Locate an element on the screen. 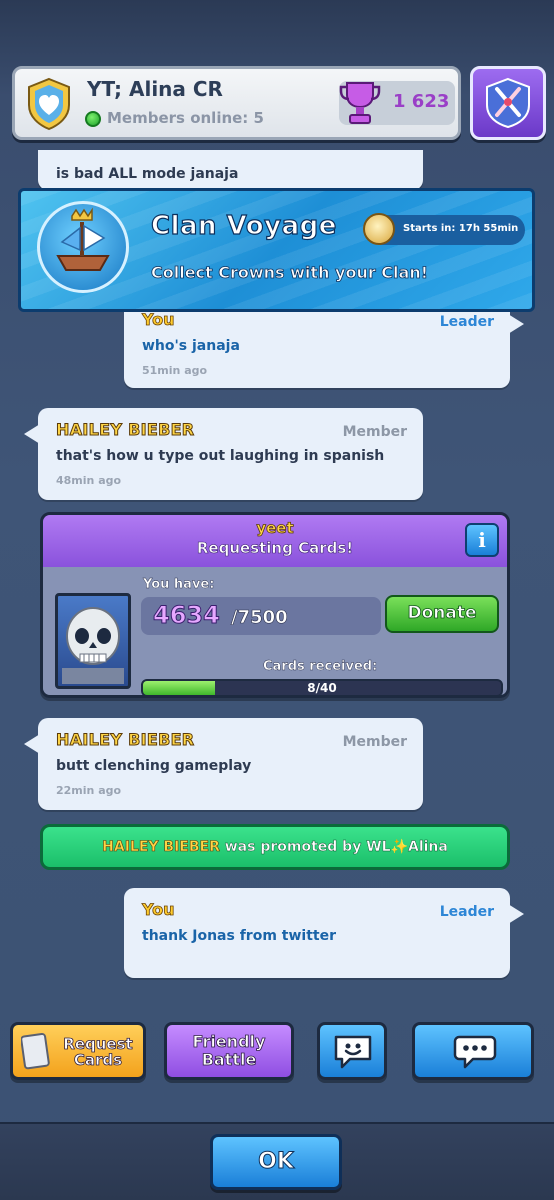 This screenshot has width=554, height=1200. card-icon is located at coordinates (35, 1051).